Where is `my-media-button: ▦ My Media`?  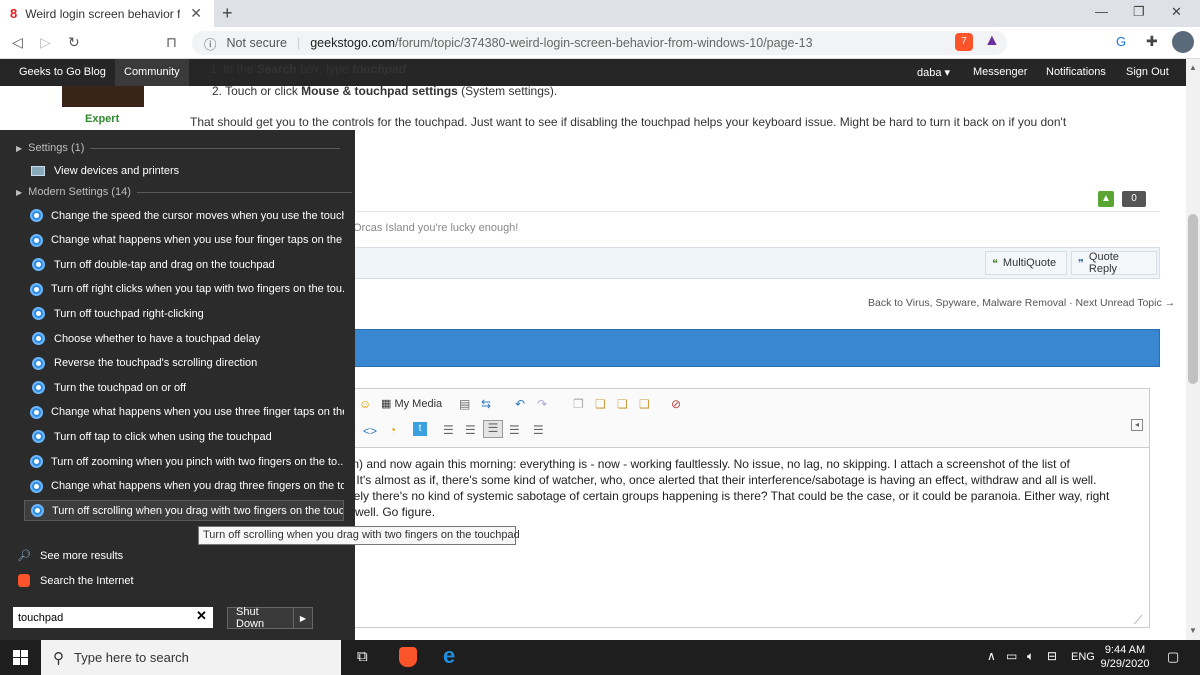
my-media-button: ▦ My Media is located at coordinates (411, 403).